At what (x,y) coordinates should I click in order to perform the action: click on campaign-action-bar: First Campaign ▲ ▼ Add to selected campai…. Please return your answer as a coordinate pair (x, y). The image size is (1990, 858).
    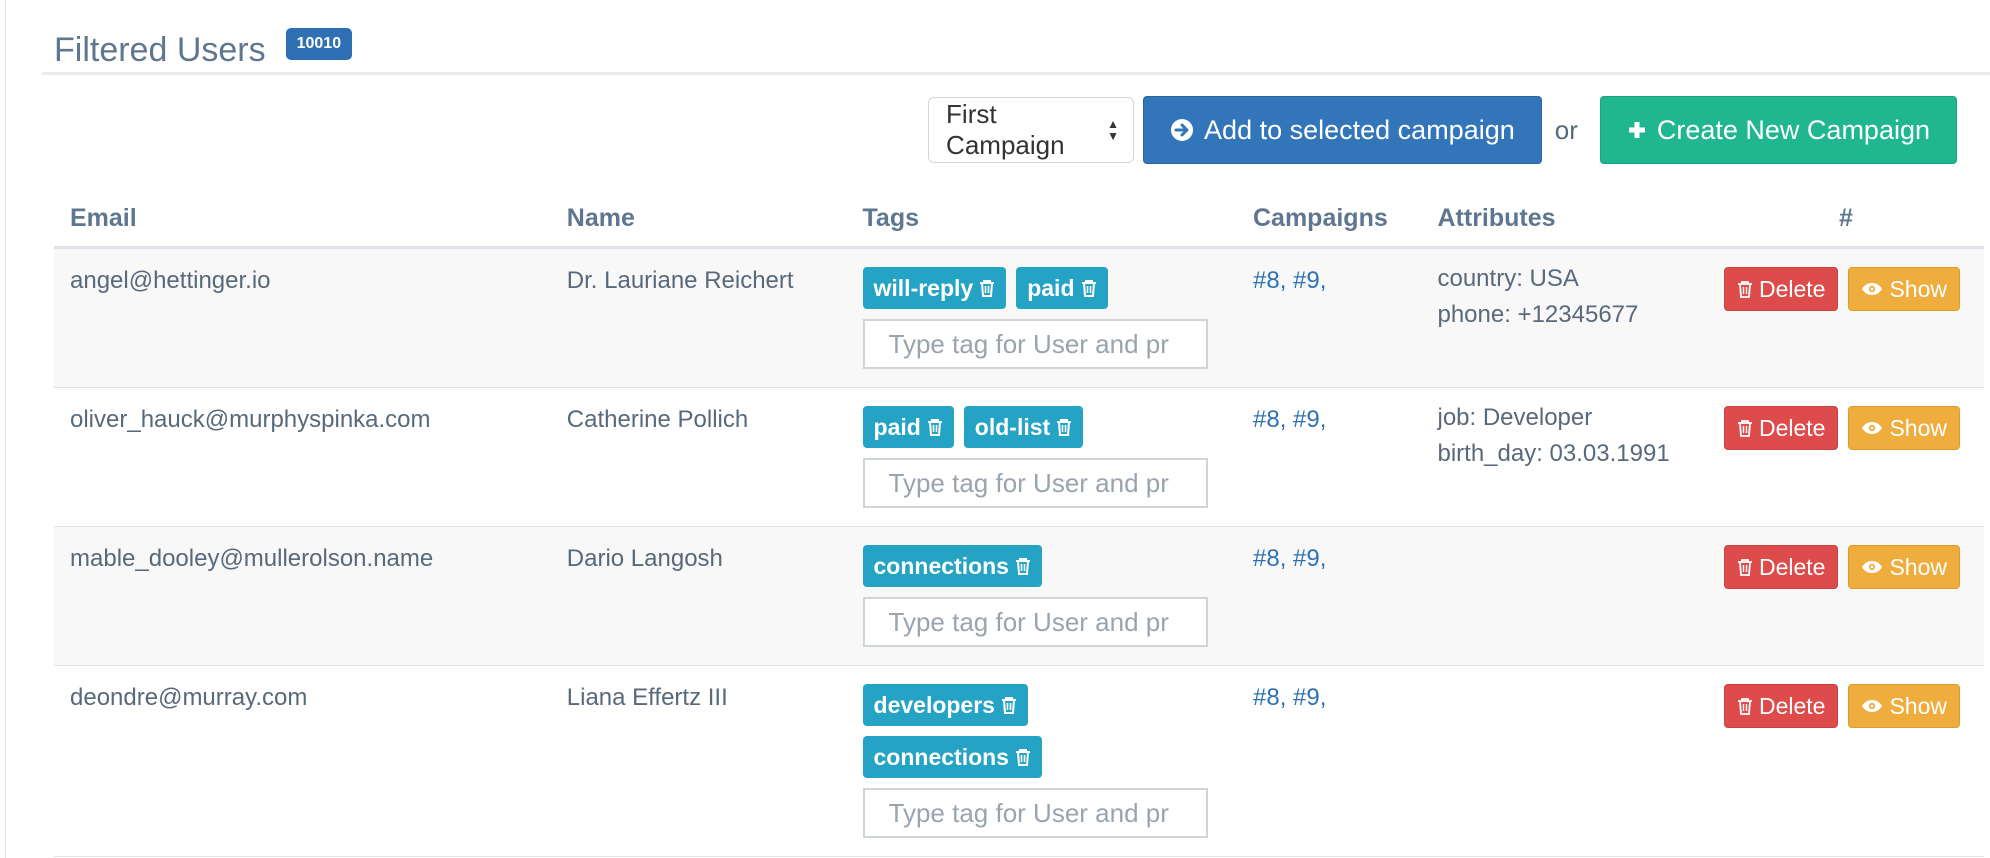
    Looking at the image, I should click on (1442, 130).